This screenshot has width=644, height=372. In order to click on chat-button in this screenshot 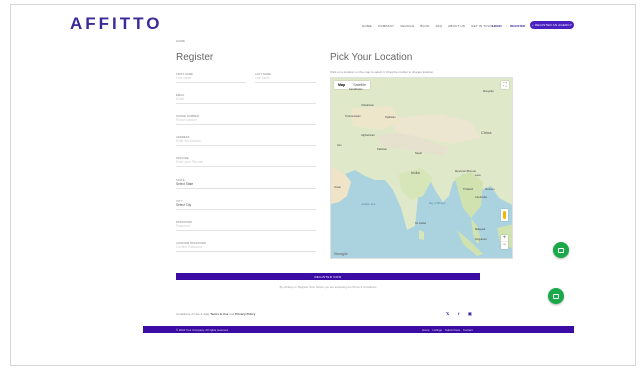, I will do `click(561, 250)`.